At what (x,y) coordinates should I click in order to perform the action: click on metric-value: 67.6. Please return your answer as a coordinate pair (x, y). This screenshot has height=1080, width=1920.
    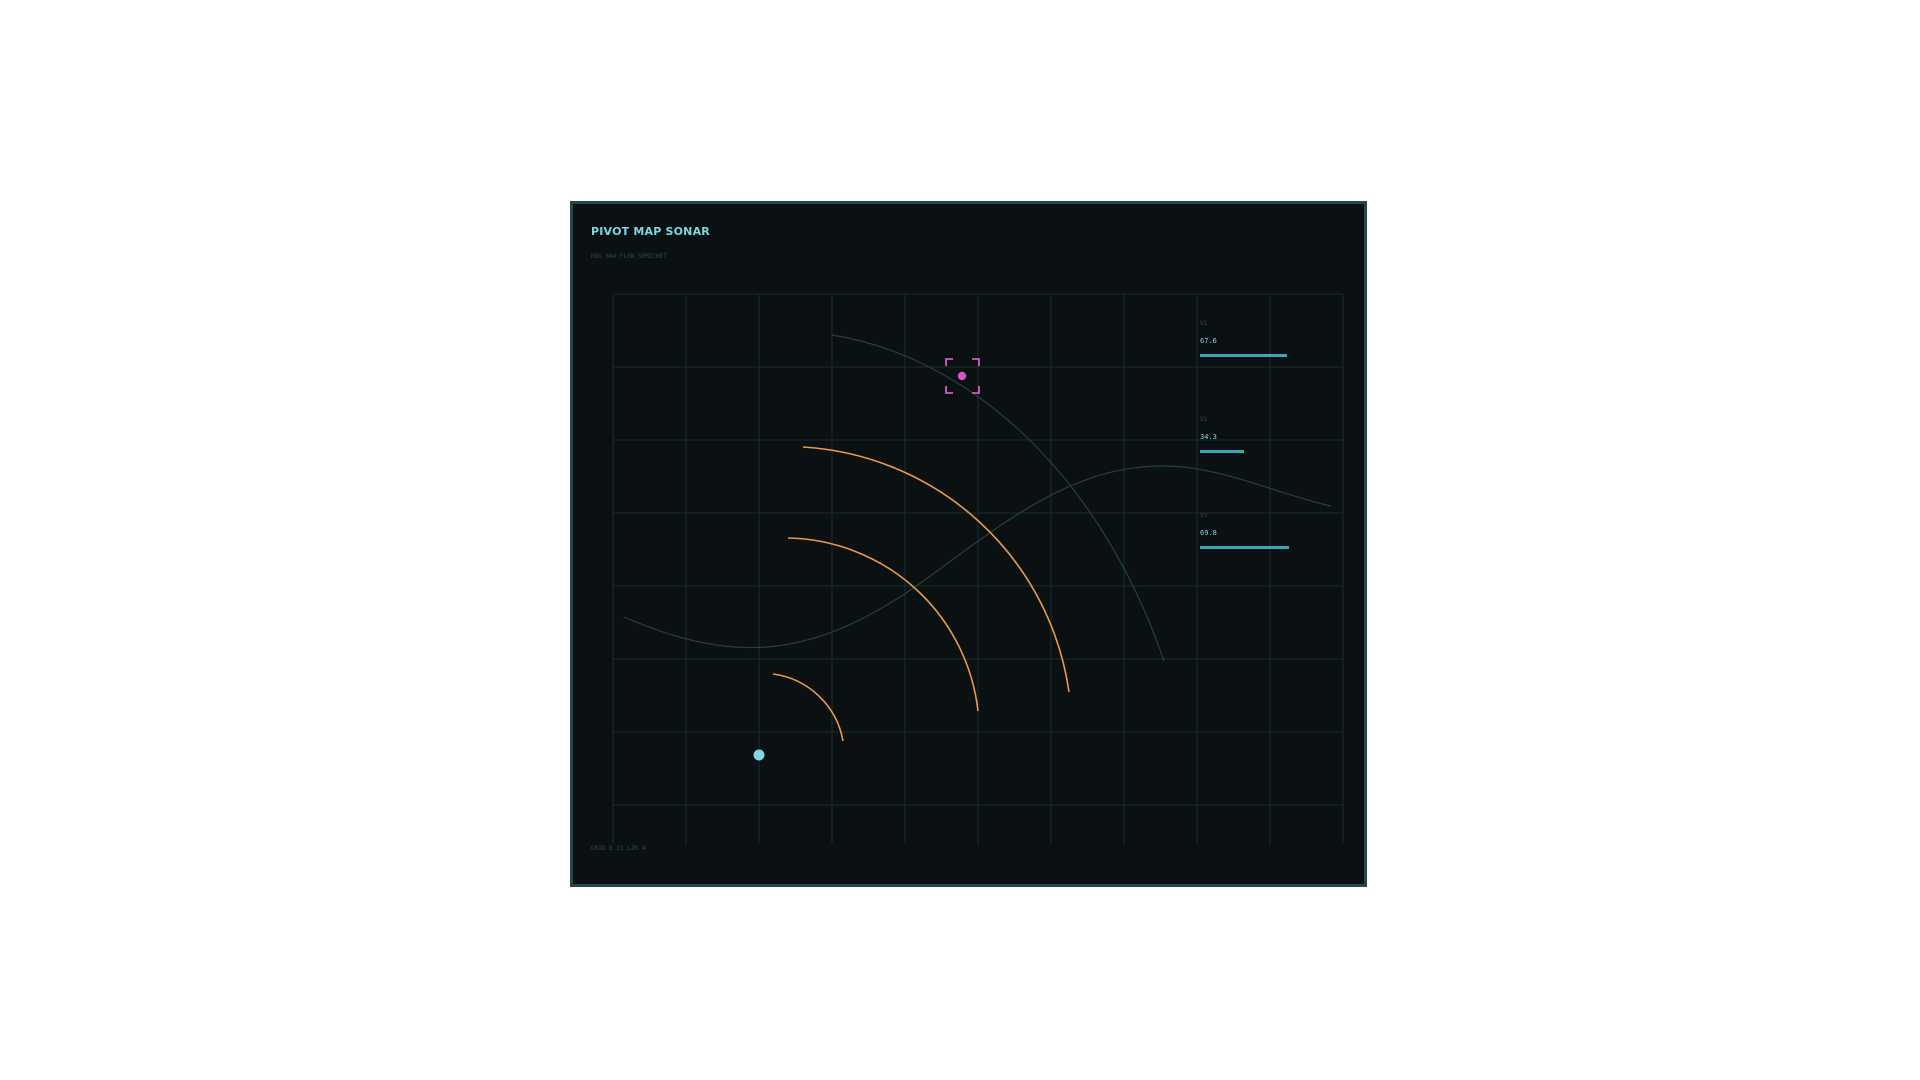
    Looking at the image, I should click on (1208, 341).